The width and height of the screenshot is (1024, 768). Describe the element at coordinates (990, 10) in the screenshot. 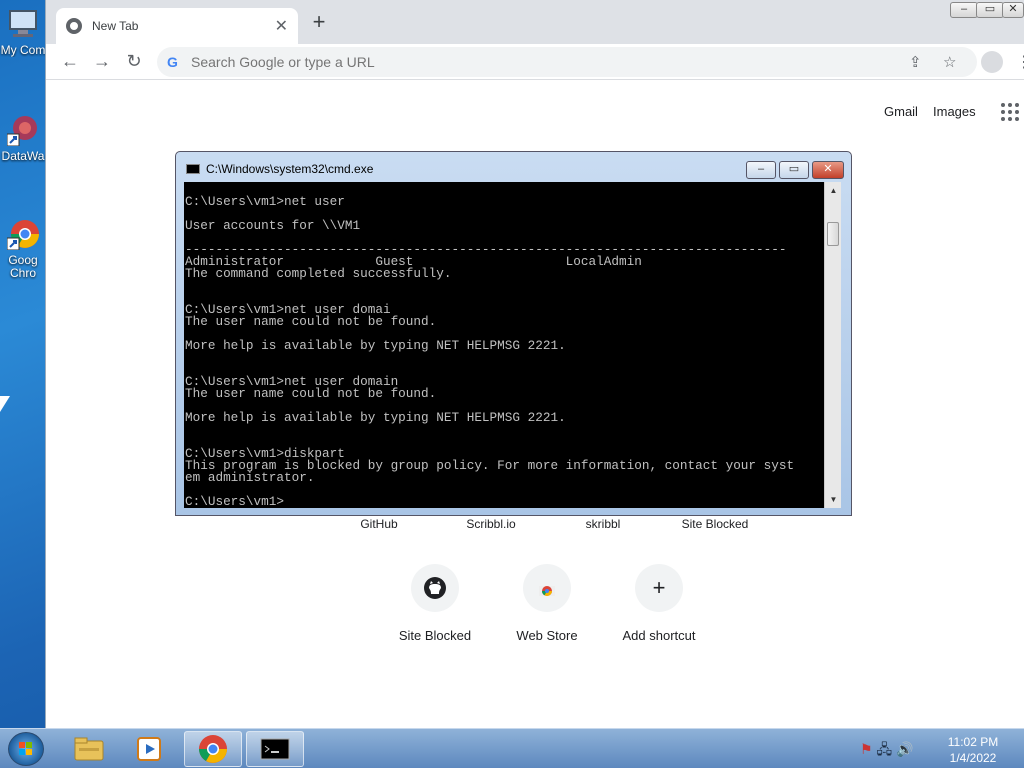

I see `maximize-button: ▭` at that location.